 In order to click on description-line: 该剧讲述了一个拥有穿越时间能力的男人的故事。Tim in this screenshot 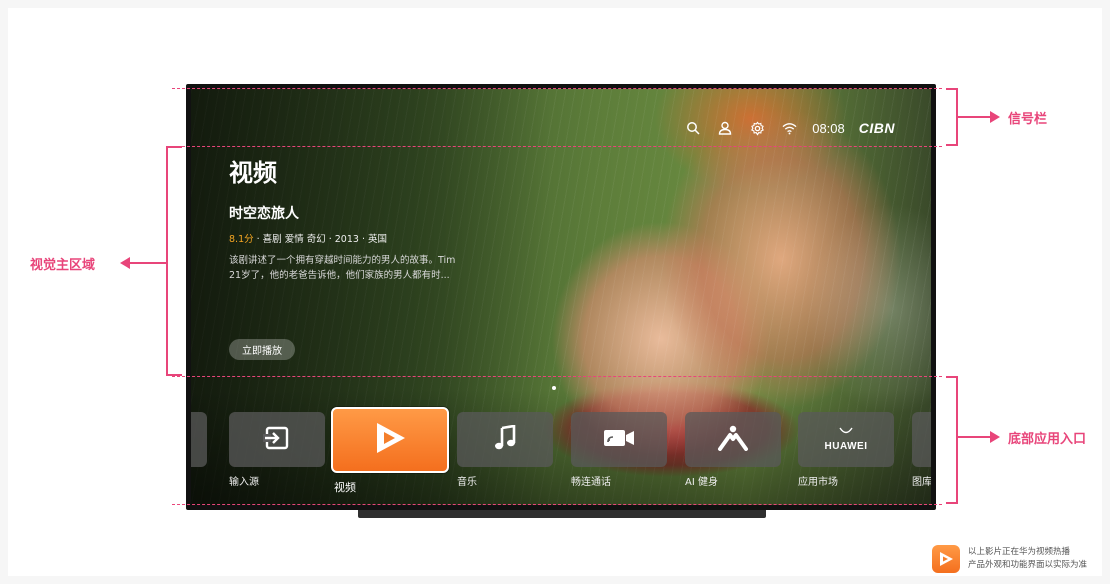, I will do `click(342, 260)`.